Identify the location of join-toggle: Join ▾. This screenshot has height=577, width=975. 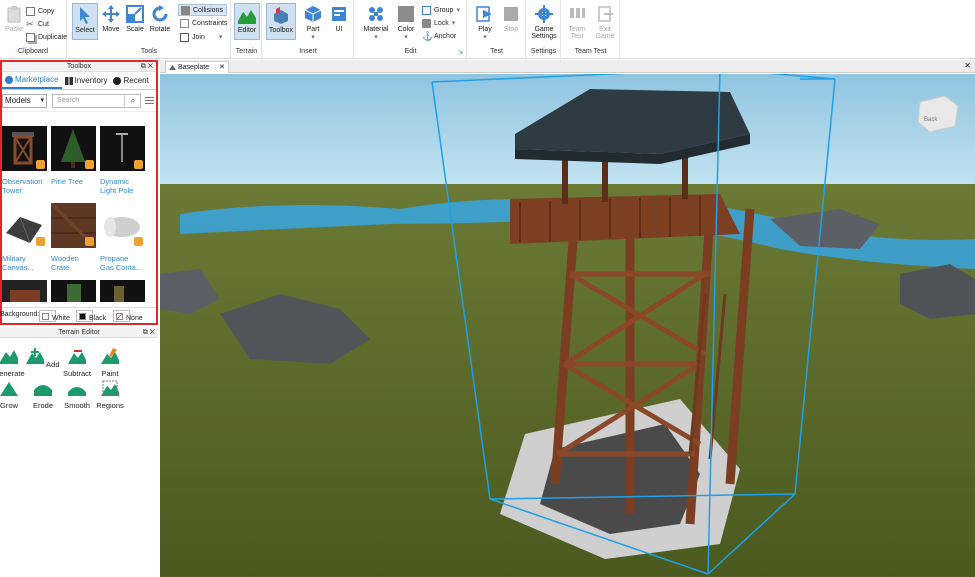
(201, 38).